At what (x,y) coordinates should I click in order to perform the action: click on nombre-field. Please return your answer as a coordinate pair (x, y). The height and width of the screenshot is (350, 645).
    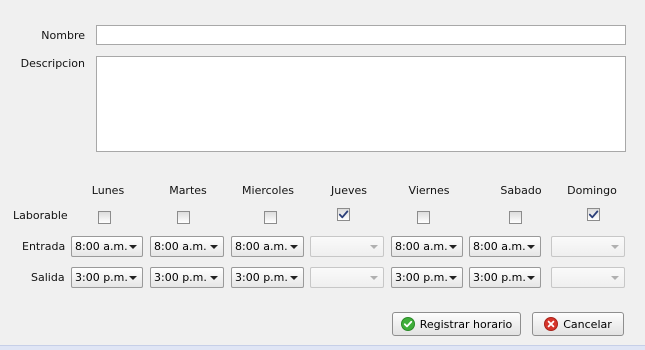
    Looking at the image, I should click on (361, 35).